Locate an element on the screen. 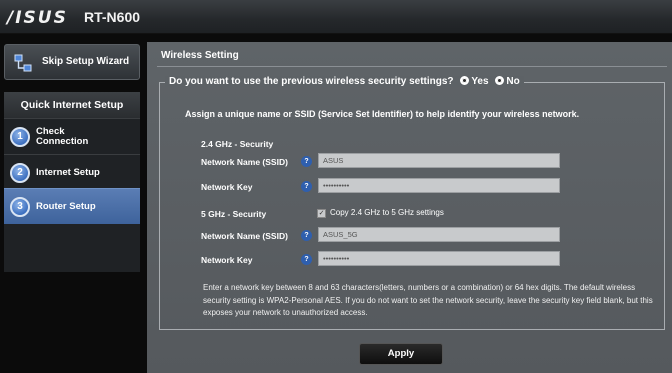 The width and height of the screenshot is (672, 373). key-24-input: •••••••••• is located at coordinates (439, 185).